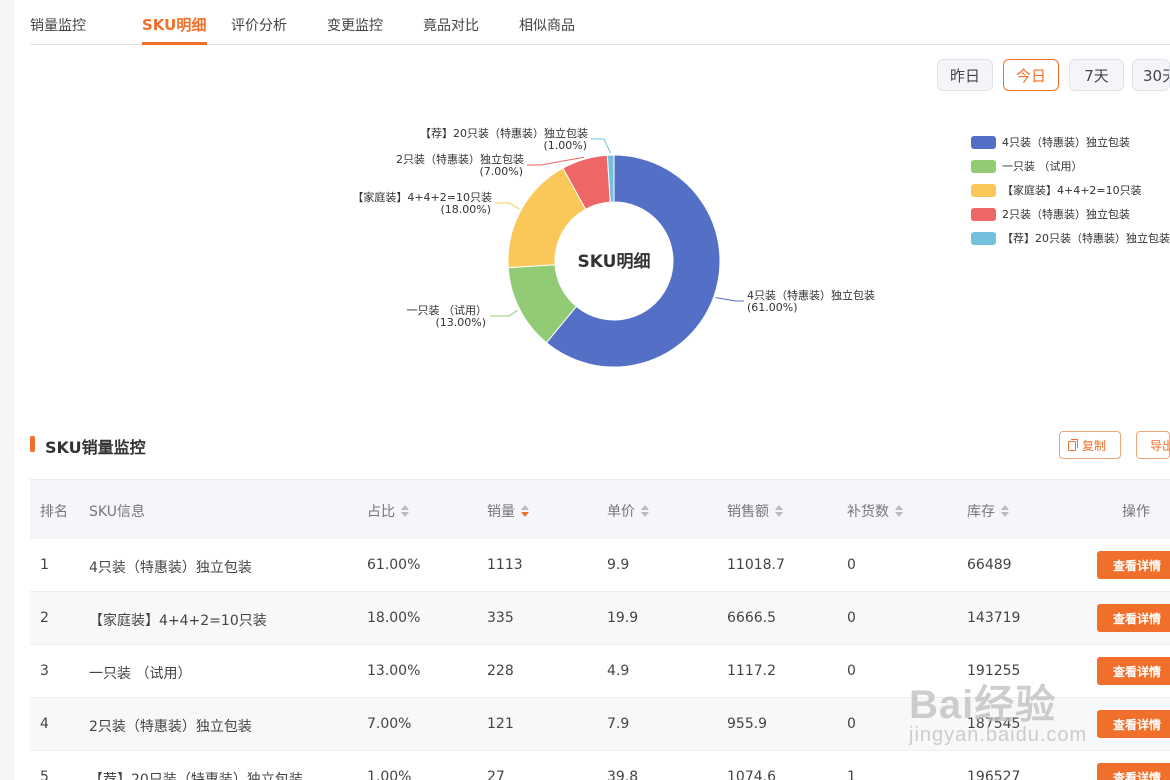  What do you see at coordinates (623, 618) in the screenshot?
I see `cell-price: 19.9` at bounding box center [623, 618].